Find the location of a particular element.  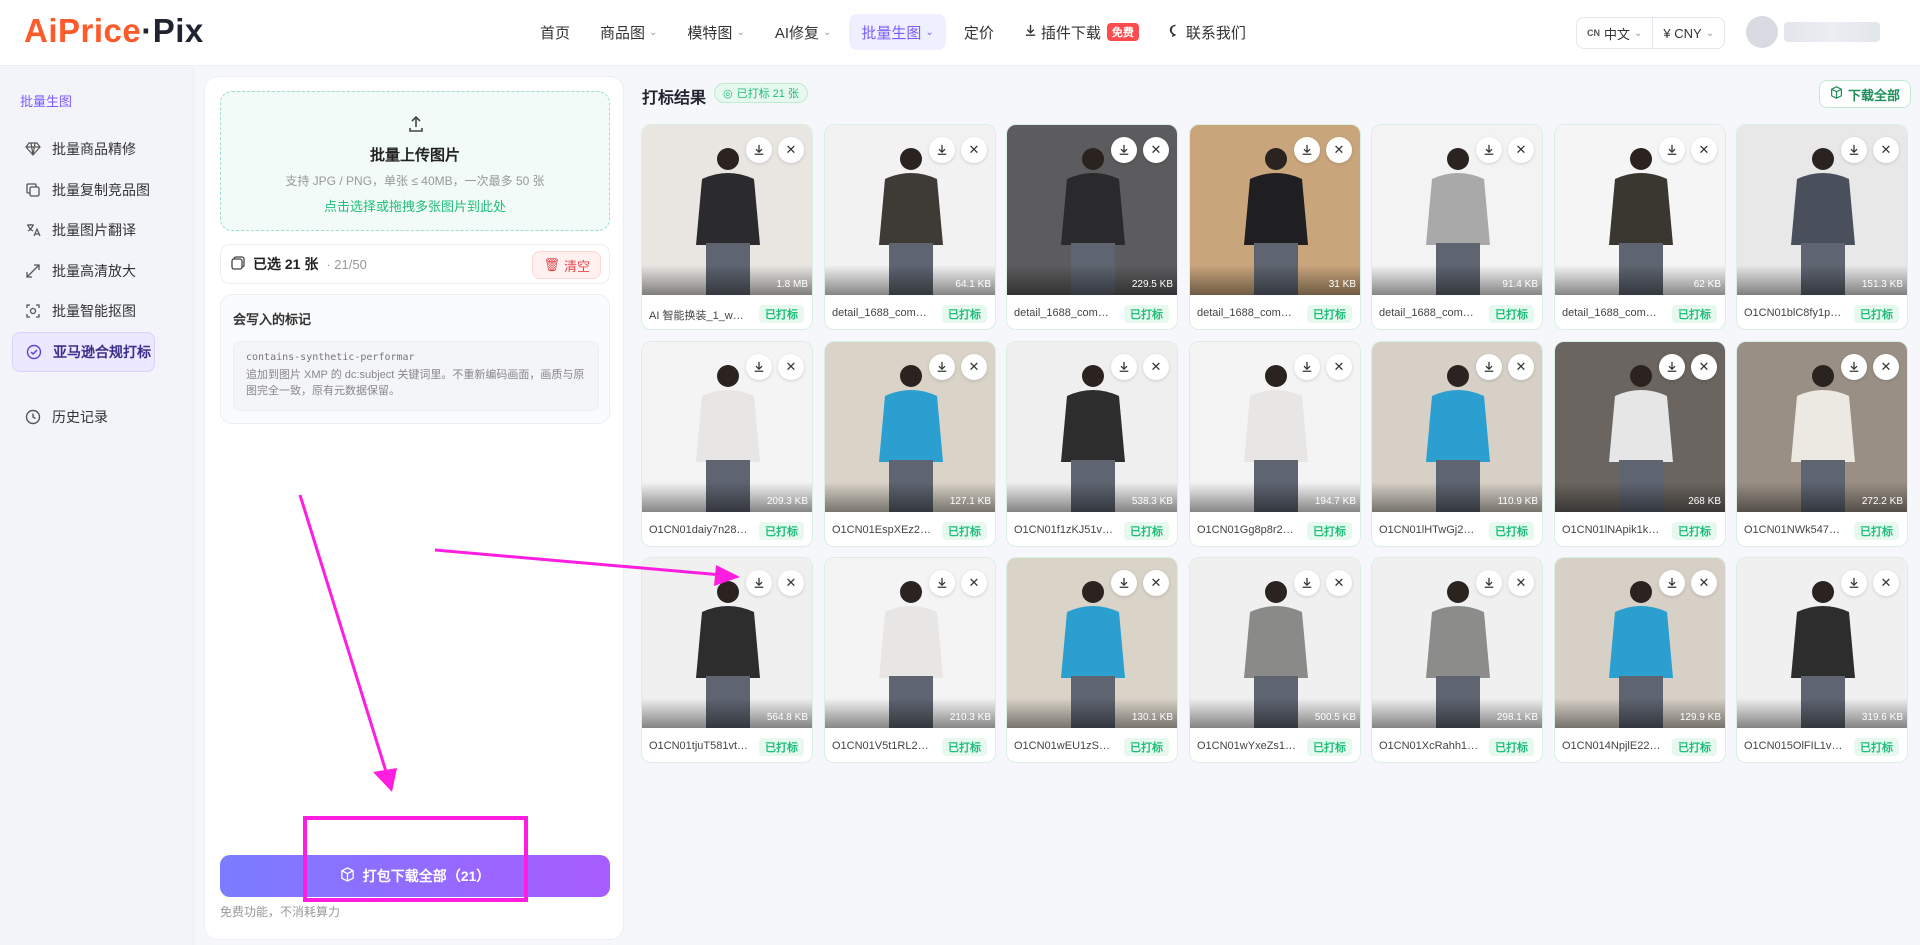

result-card: 210.3 KB ✕ O1CN01V5t1RL28W... 已打标 is located at coordinates (910, 660).